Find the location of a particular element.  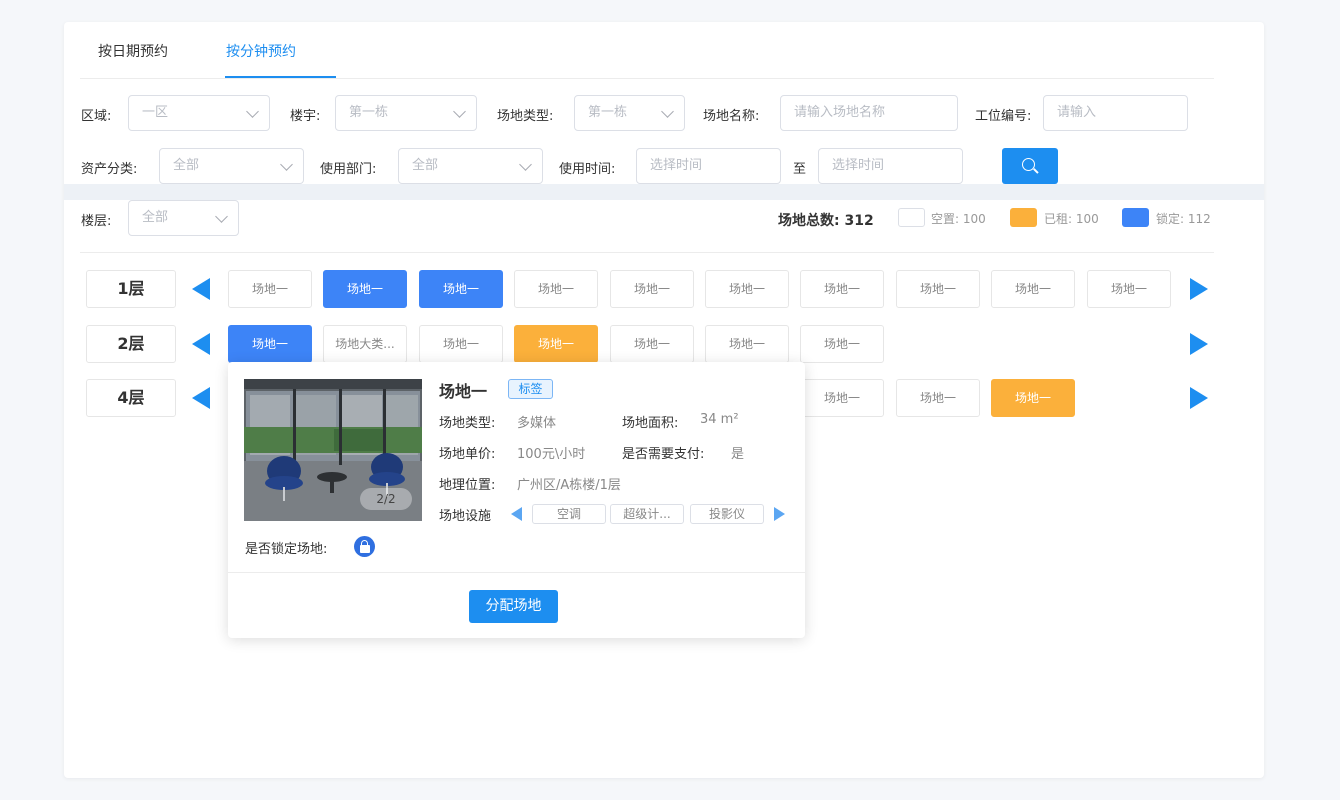

floor-label: 2层 is located at coordinates (131, 344).